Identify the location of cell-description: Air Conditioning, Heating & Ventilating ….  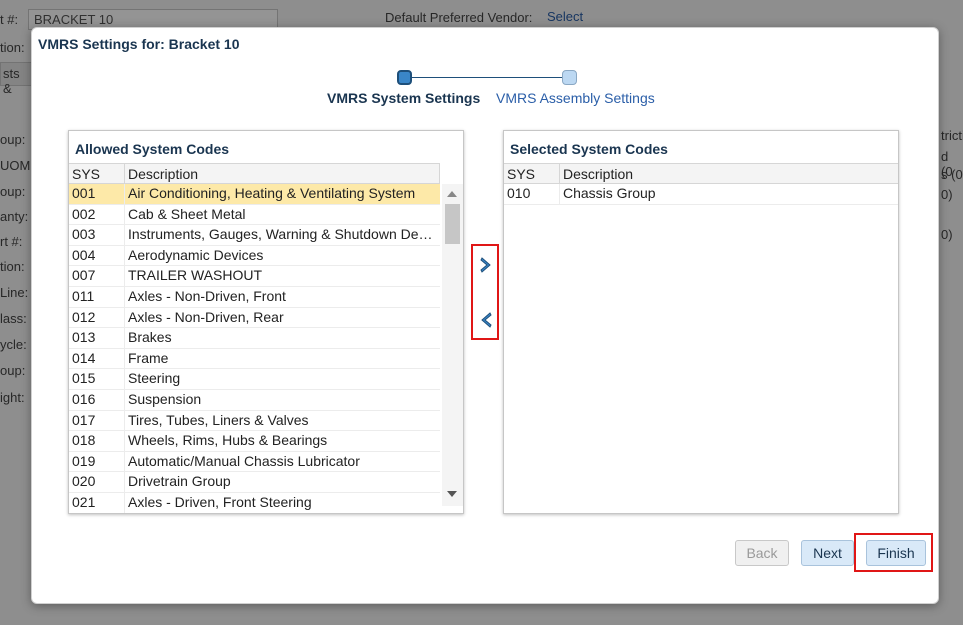
(272, 193).